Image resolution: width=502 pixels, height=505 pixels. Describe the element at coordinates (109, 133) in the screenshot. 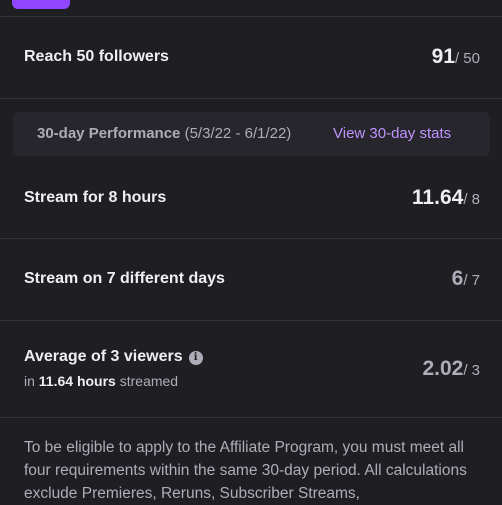

I see `performance-title-text: 30-day Performance` at that location.